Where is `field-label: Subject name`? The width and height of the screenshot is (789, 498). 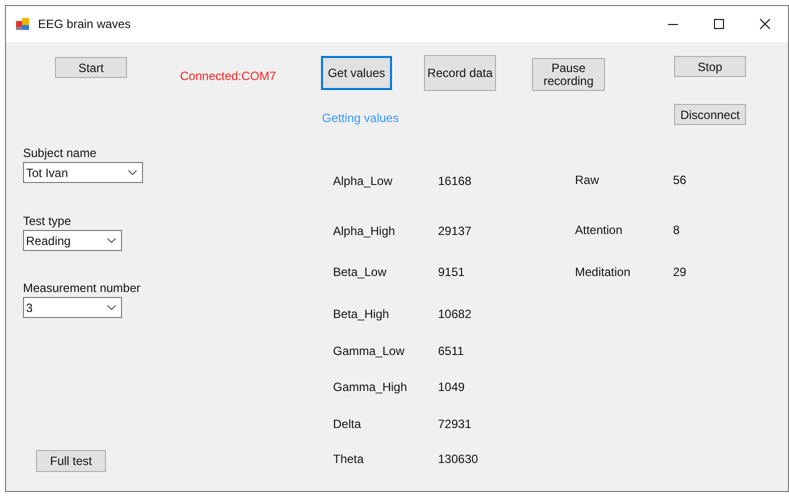 field-label: Subject name is located at coordinates (60, 153).